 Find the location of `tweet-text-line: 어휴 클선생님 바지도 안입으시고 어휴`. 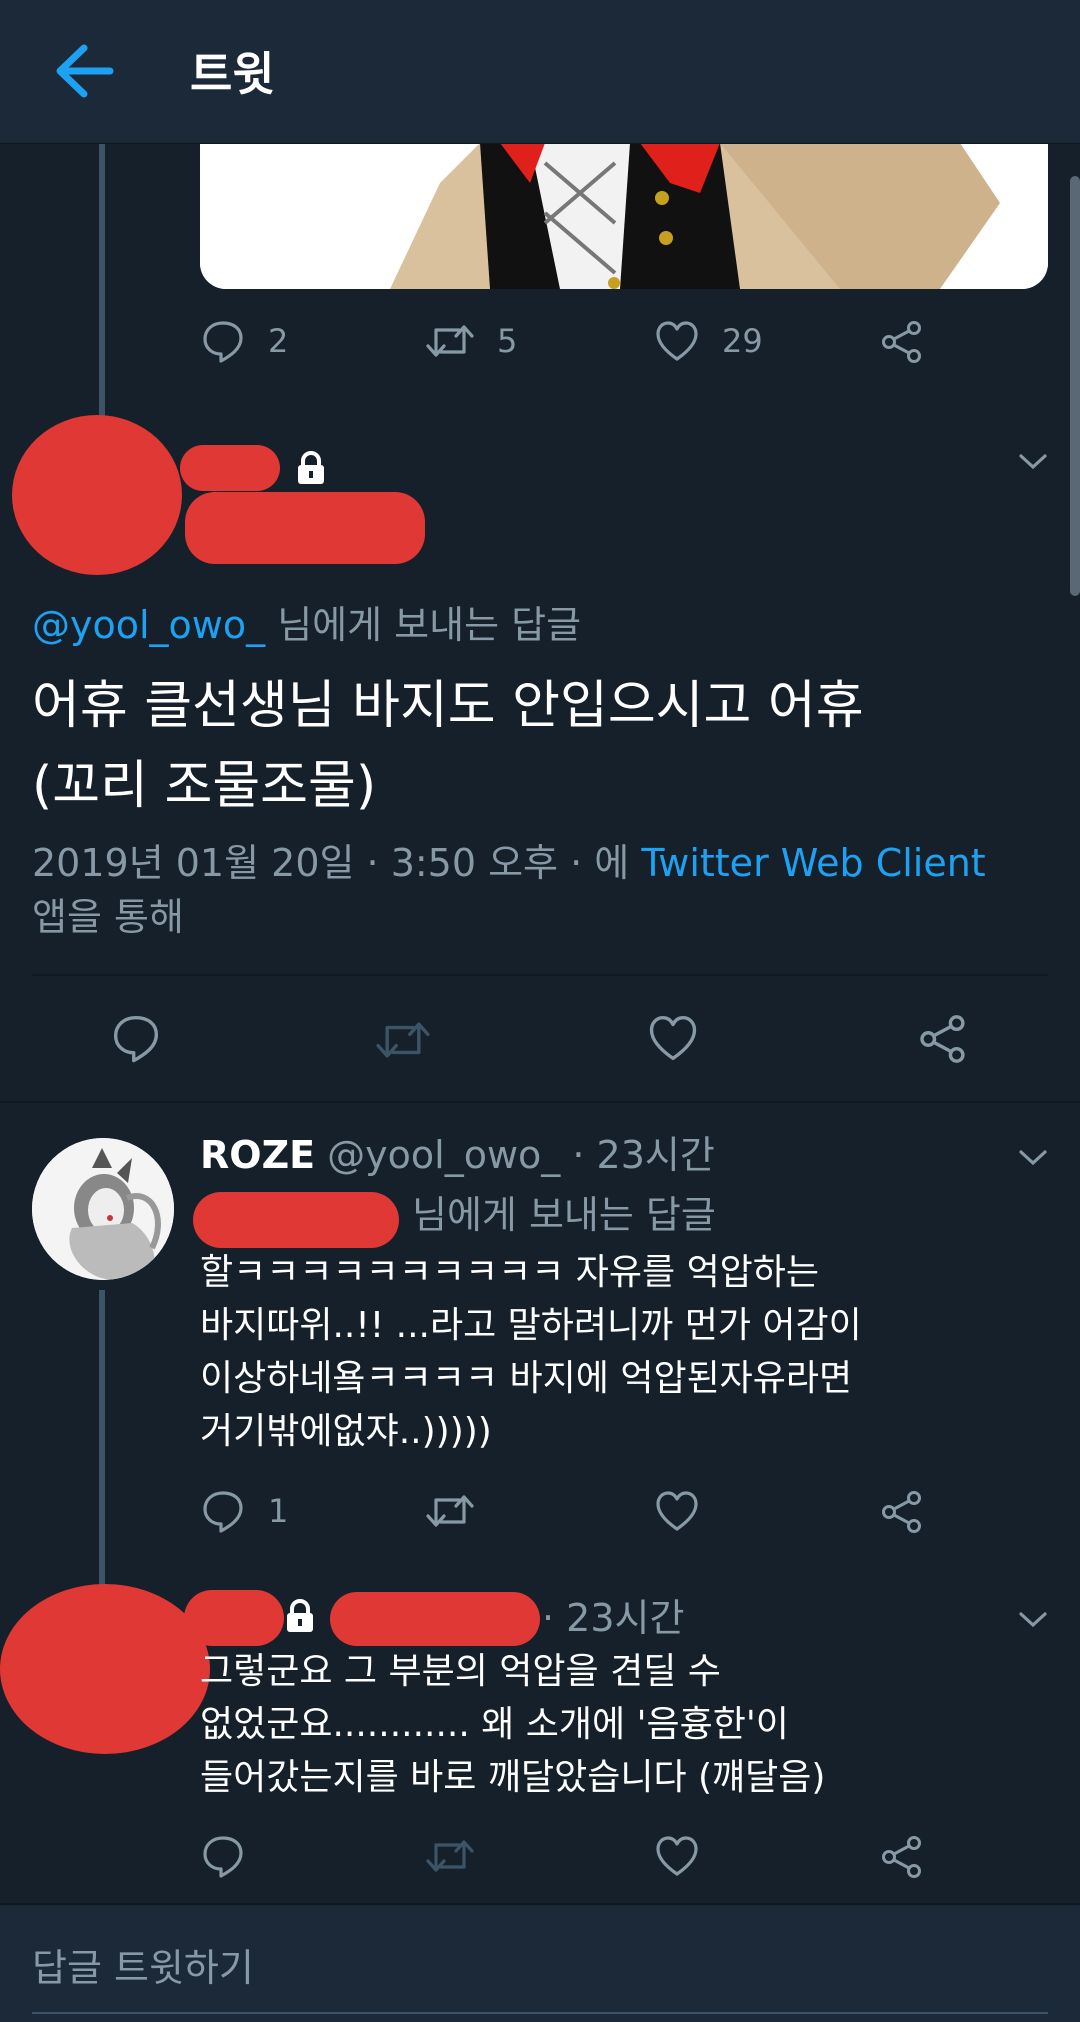

tweet-text-line: 어휴 클선생님 바지도 안입으시고 어휴 is located at coordinates (448, 706).